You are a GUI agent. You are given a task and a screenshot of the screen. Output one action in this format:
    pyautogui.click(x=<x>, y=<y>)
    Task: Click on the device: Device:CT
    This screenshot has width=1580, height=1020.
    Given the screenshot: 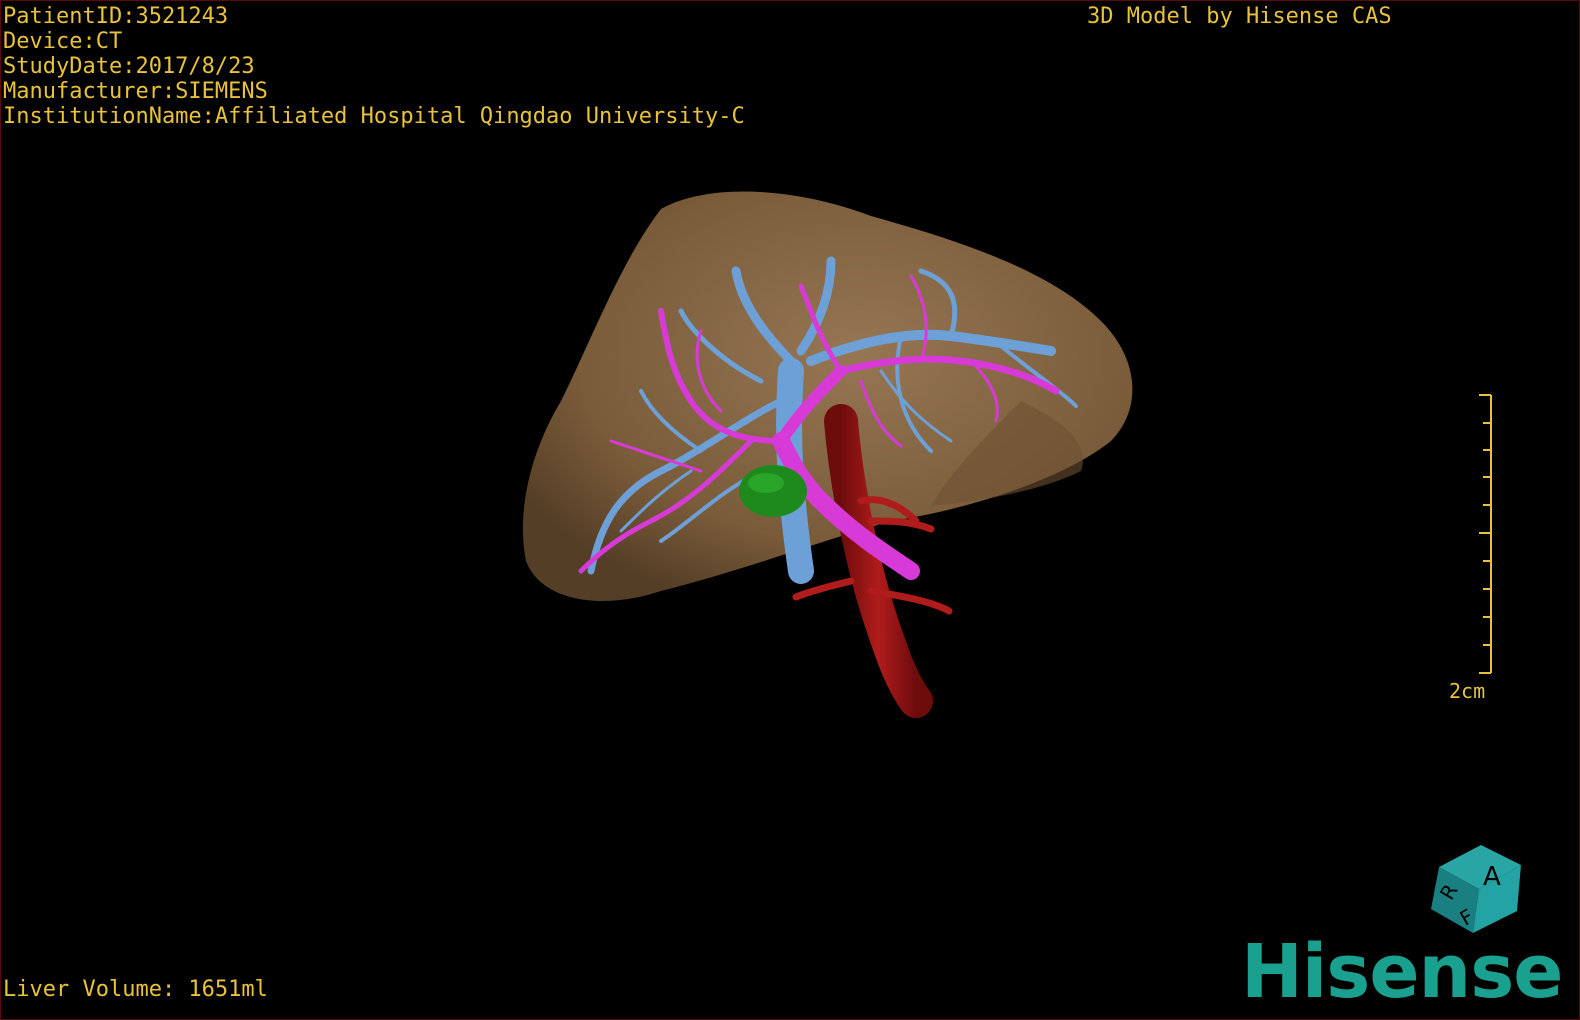 What is the action you would take?
    pyautogui.click(x=63, y=41)
    